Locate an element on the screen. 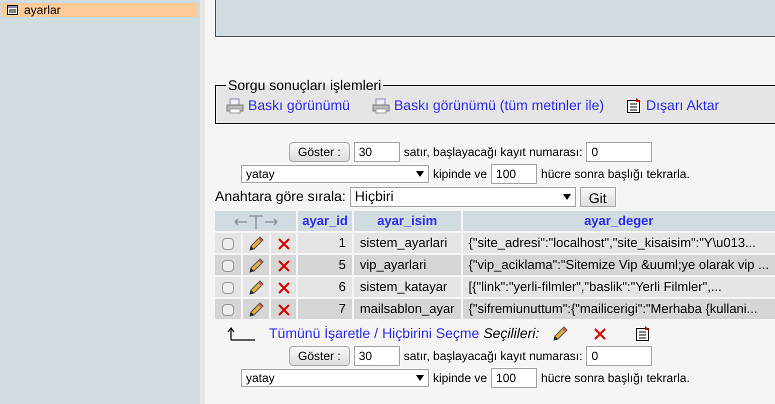 Image resolution: width=775 pixels, height=404 pixels. uncheck-all-link: Hiçbirini Seçme is located at coordinates (431, 333).